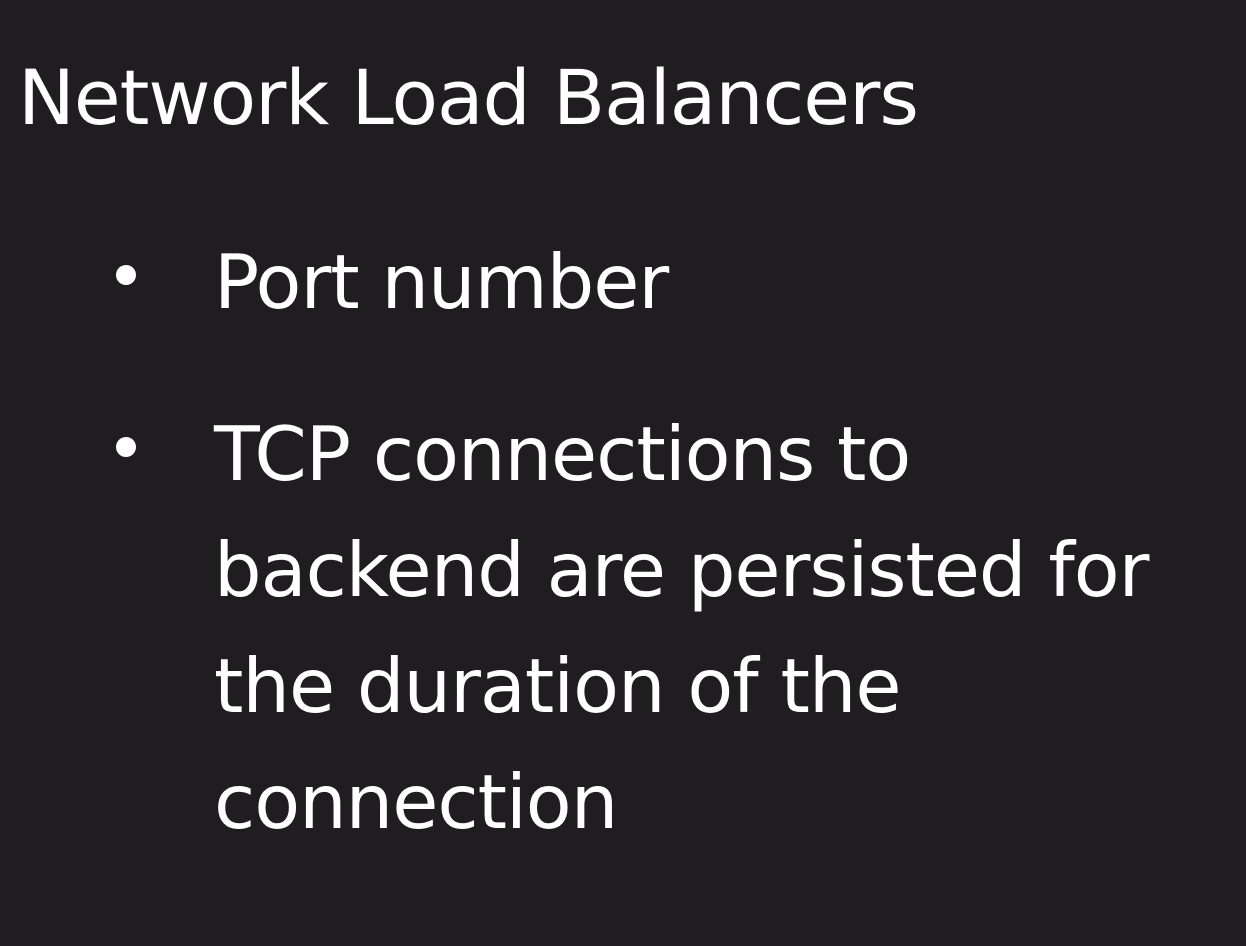  Describe the element at coordinates (441, 282) in the screenshot. I see `bullet-text: Port number` at that location.